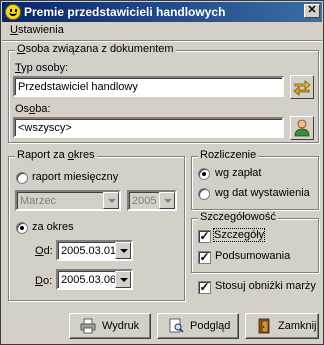 Image resolution: width=324 pixels, height=345 pixels. Describe the element at coordinates (37, 30) in the screenshot. I see `menu-item-ustawienia: Ustawienia` at that location.